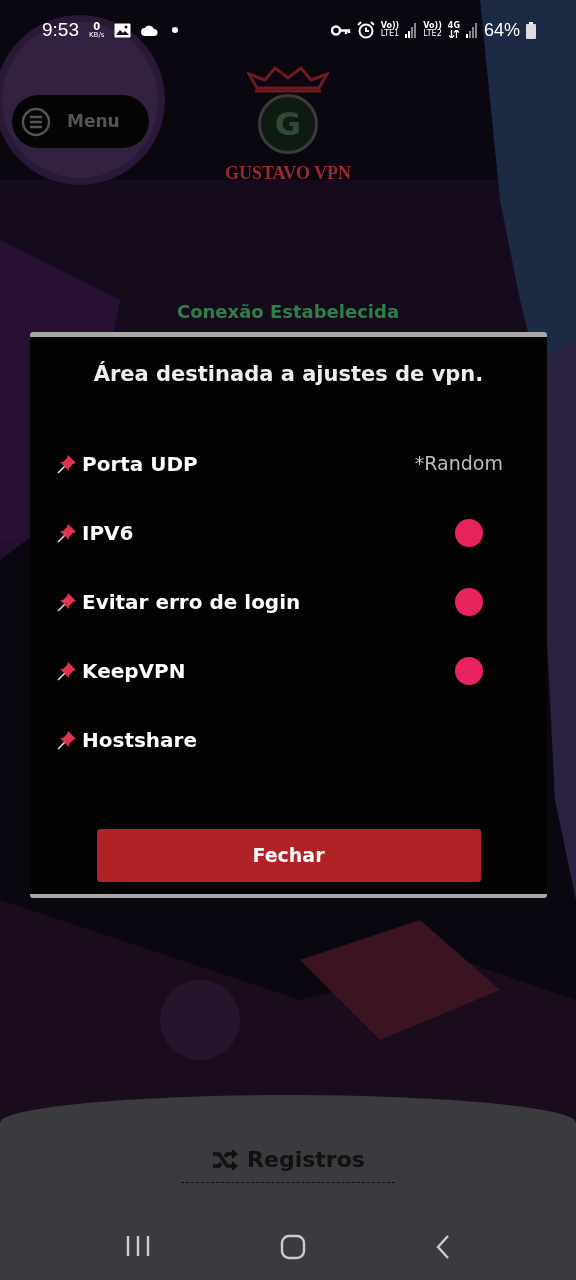  I want to click on cloud-icon, so click(150, 30).